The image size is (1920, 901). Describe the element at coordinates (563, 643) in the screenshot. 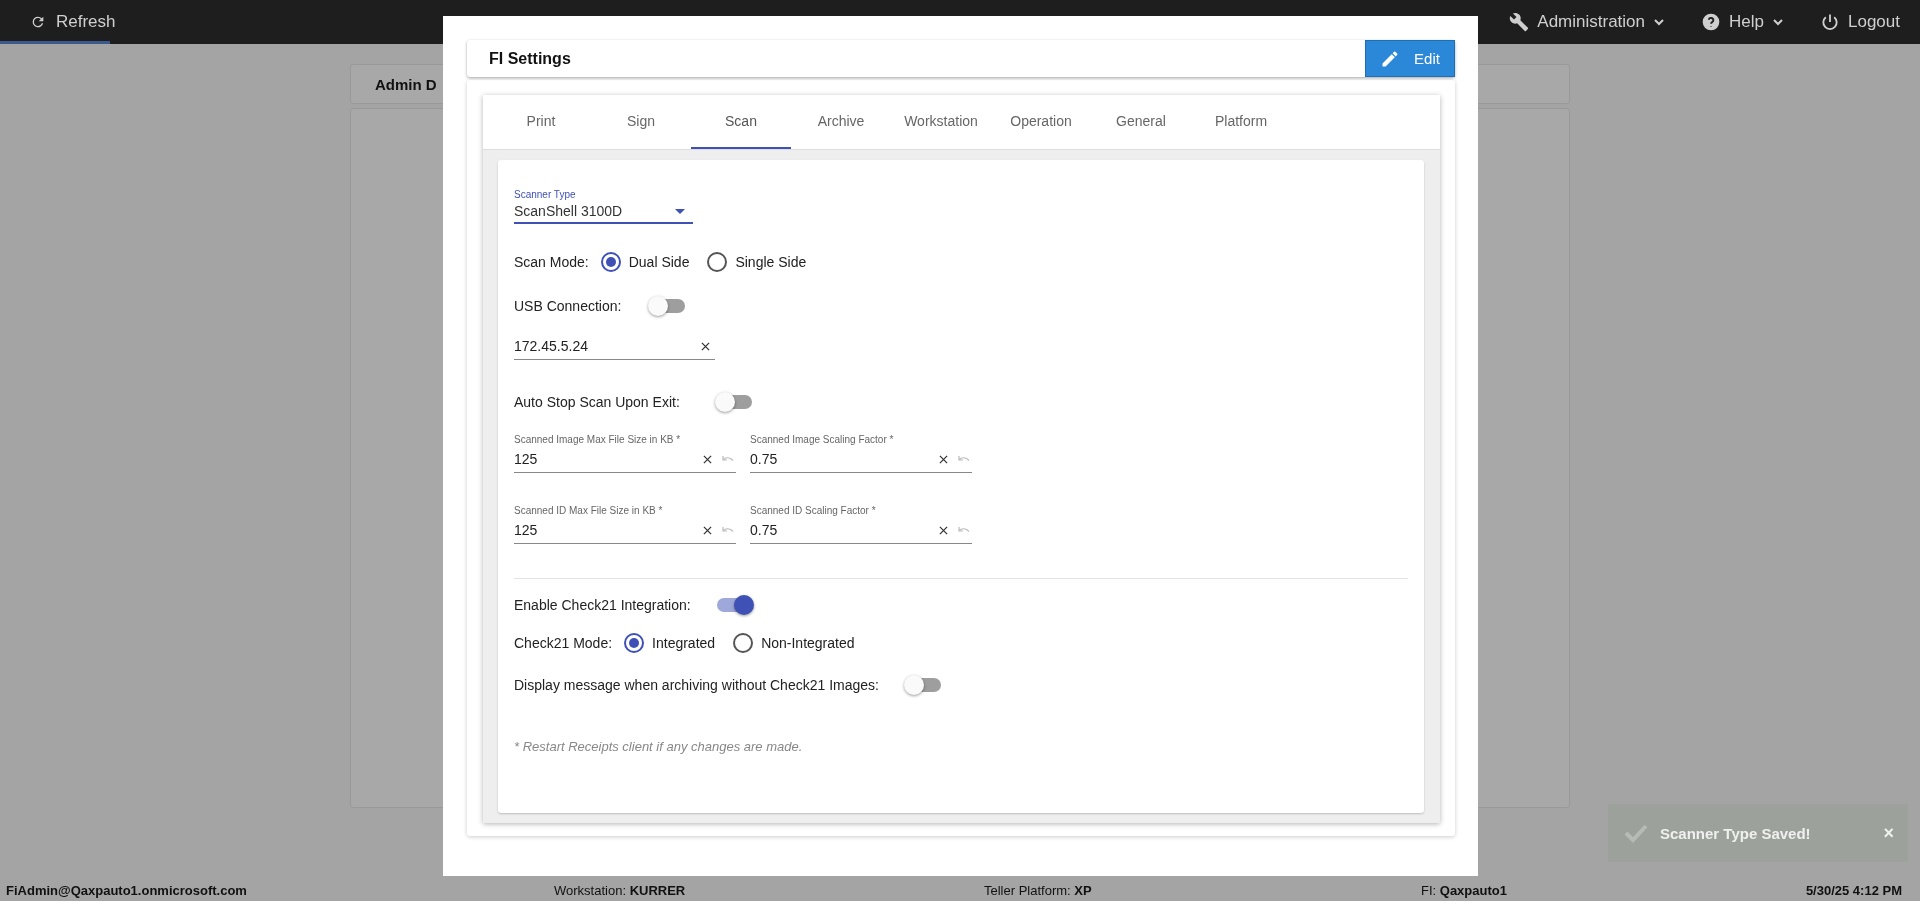

I see `check21-mode-label: Check21 Mode:` at that location.